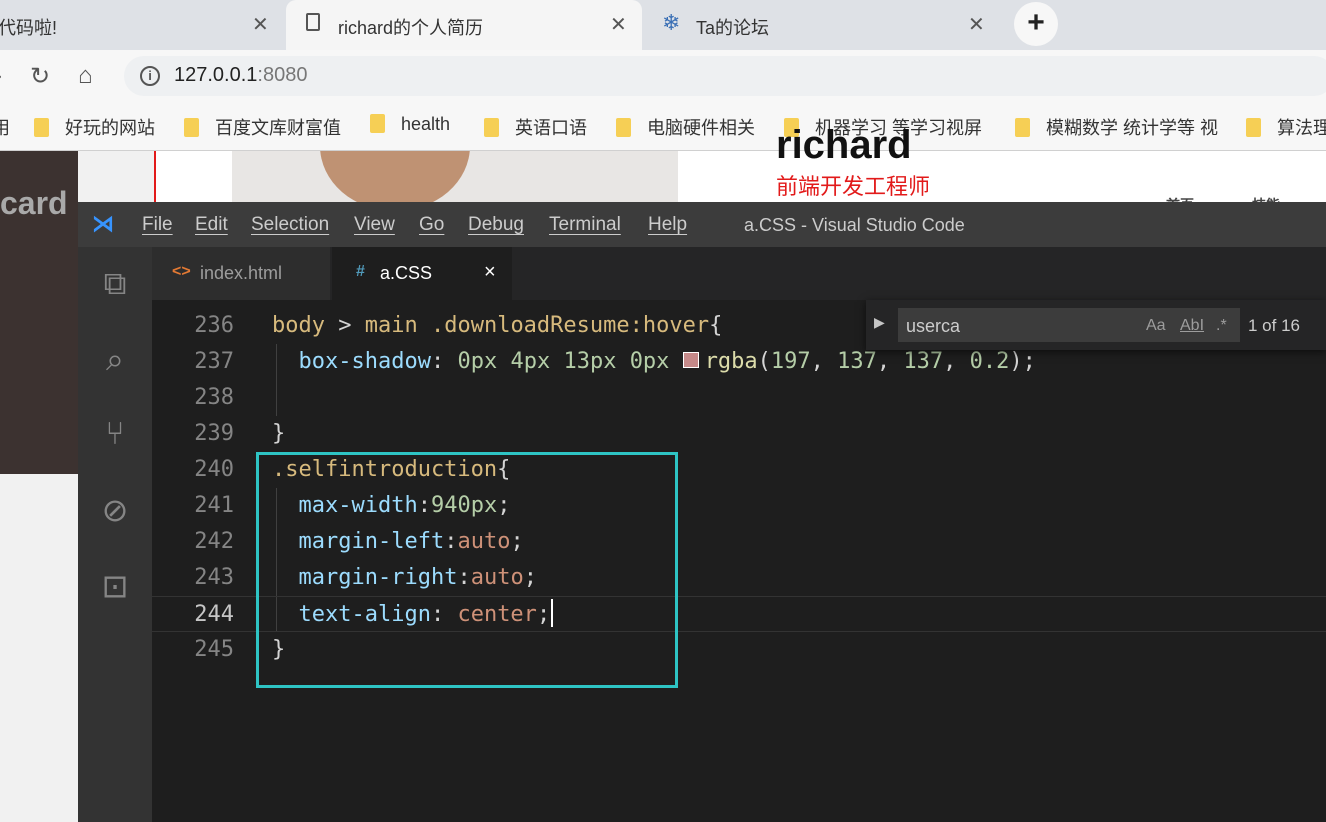 The width and height of the screenshot is (1326, 822). I want to click on search-icon: ⌕, so click(115, 360).